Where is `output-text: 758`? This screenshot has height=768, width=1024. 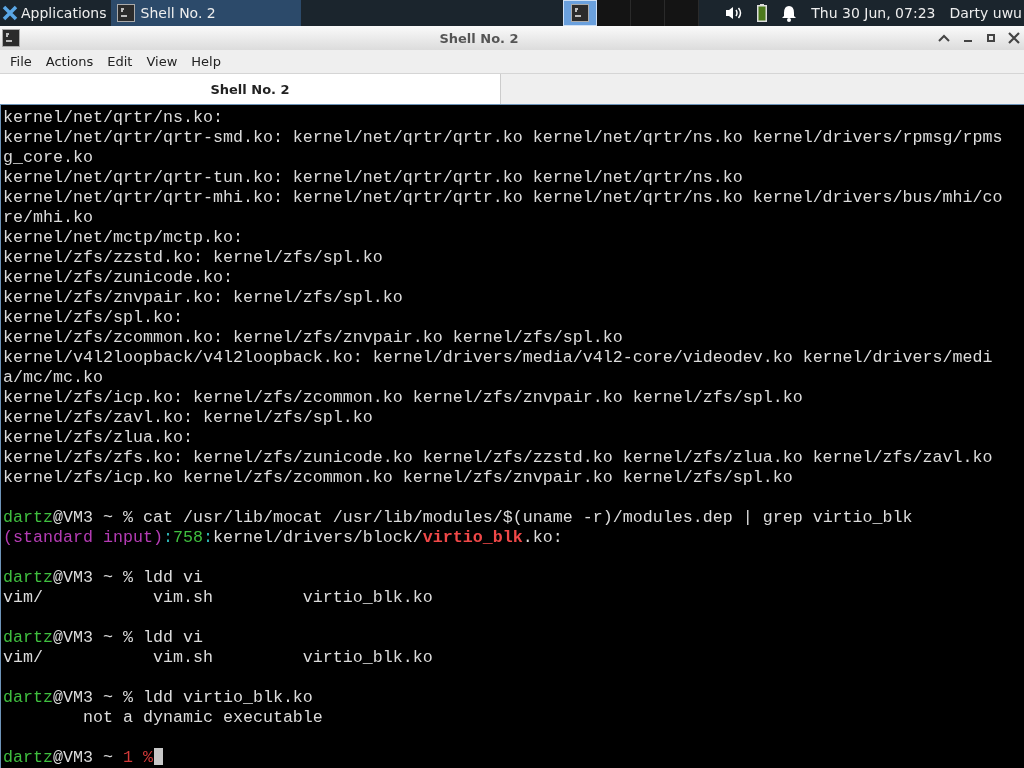
output-text: 758 is located at coordinates (187, 537).